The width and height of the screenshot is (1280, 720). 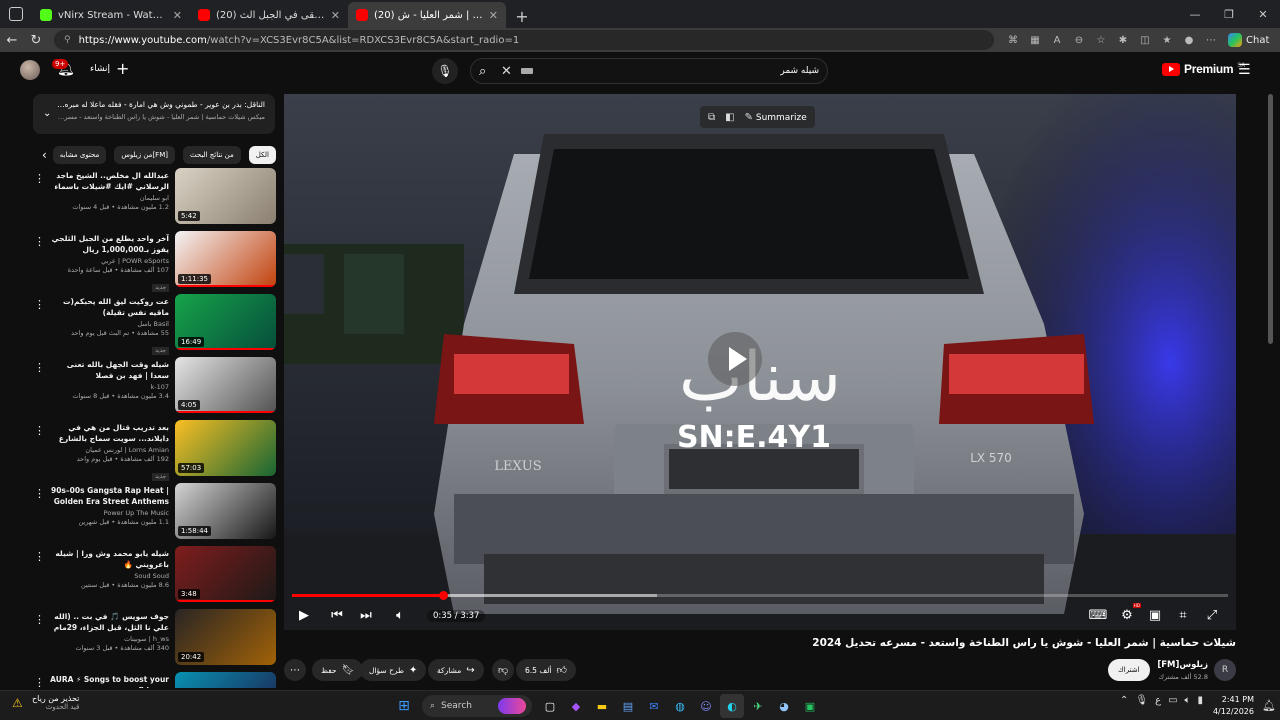 I want to click on related-video-channel: Basil باسل, so click(x=108, y=324).